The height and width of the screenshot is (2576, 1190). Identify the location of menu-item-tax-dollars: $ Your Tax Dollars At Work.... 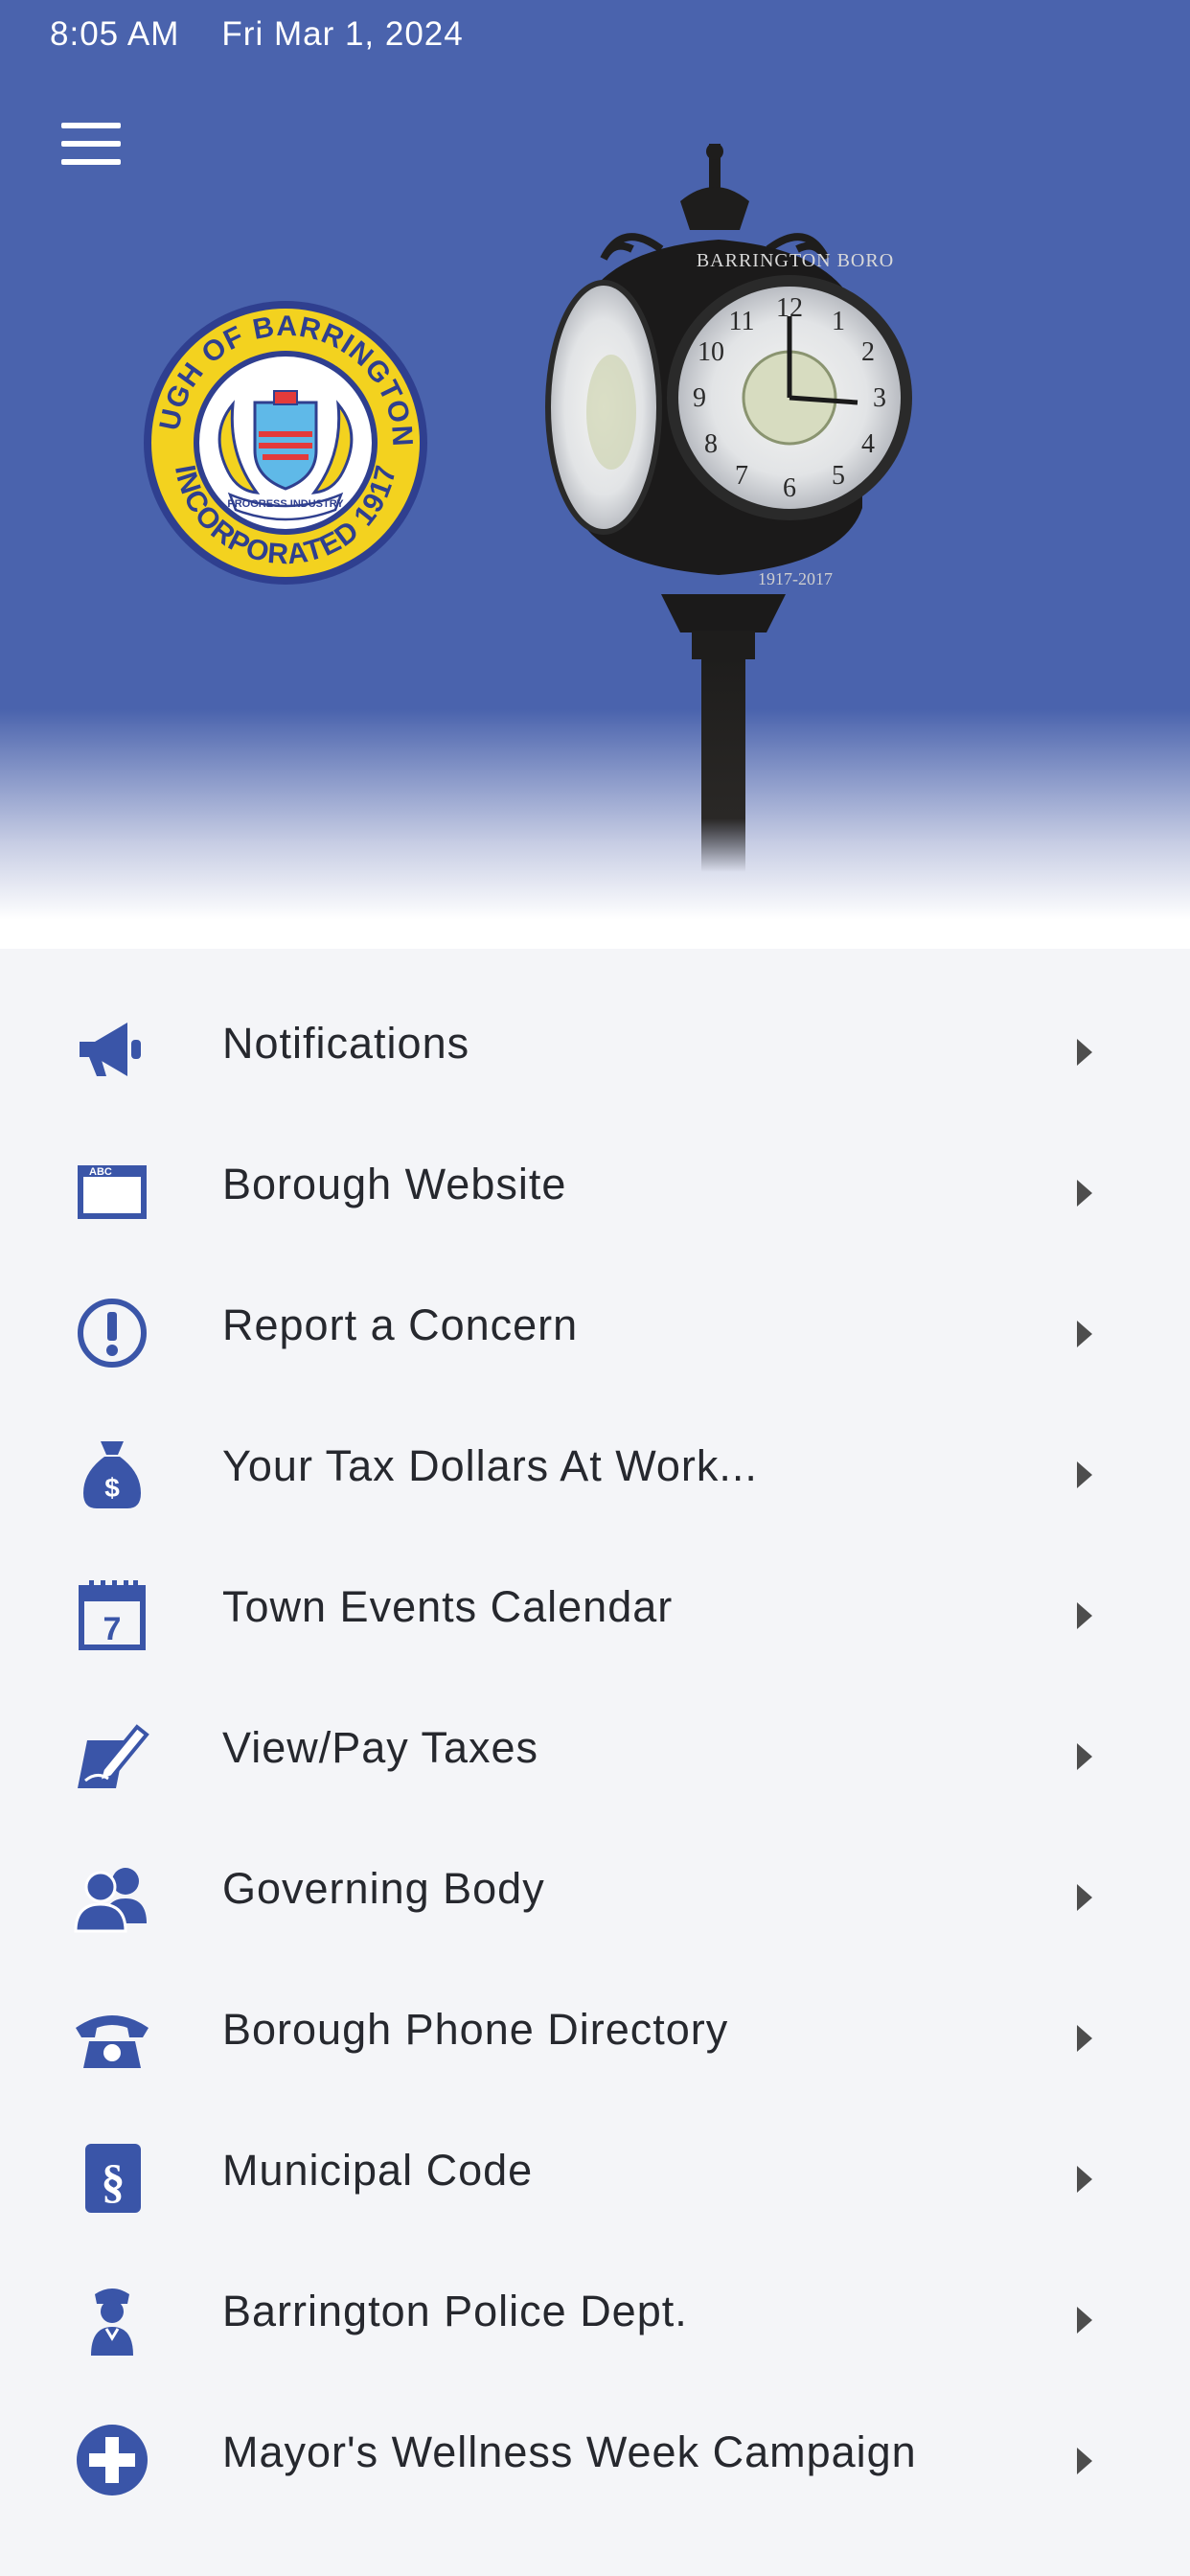
(595, 1472).